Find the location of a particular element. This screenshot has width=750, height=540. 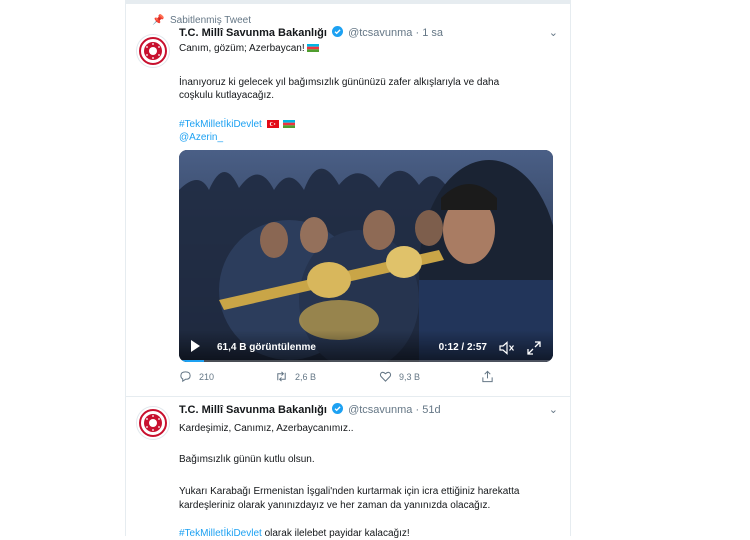

pinned-label: Sabitlenmiş Tweet is located at coordinates (210, 20).